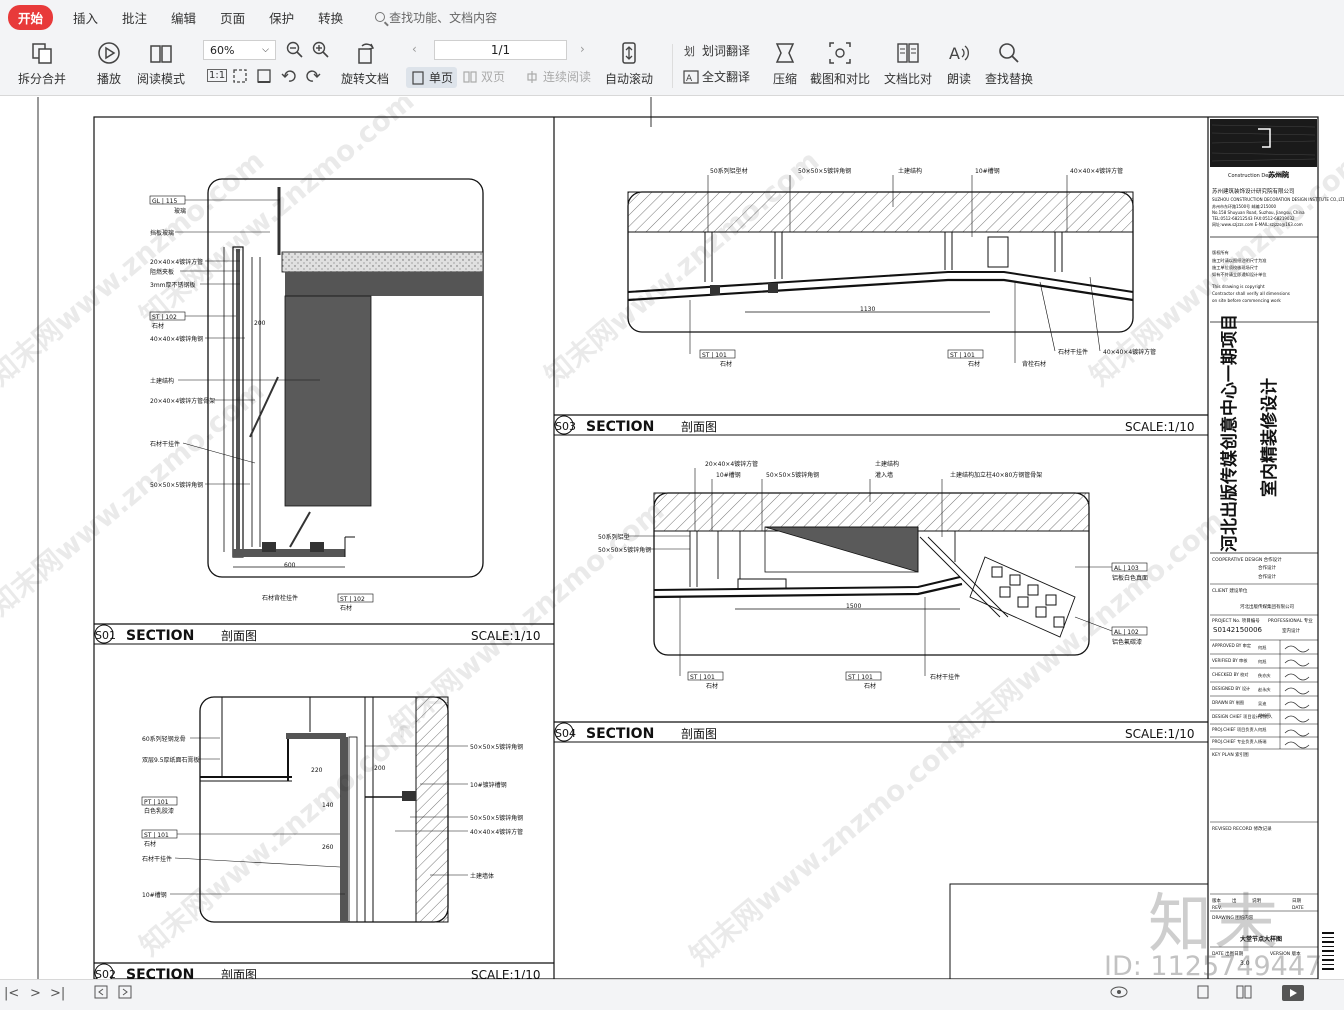 This screenshot has width=1344, height=1010. I want to click on play-label: 播放, so click(108, 79).